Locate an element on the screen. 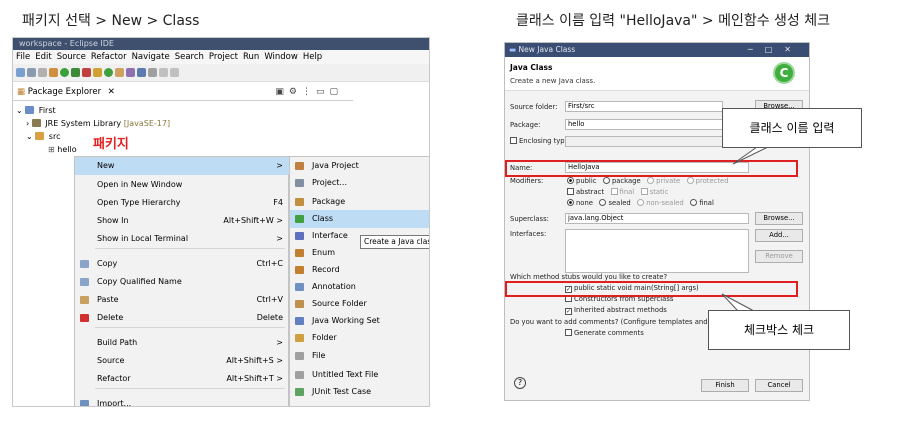 The width and height of the screenshot is (919, 425). radio-label: none is located at coordinates (584, 203).